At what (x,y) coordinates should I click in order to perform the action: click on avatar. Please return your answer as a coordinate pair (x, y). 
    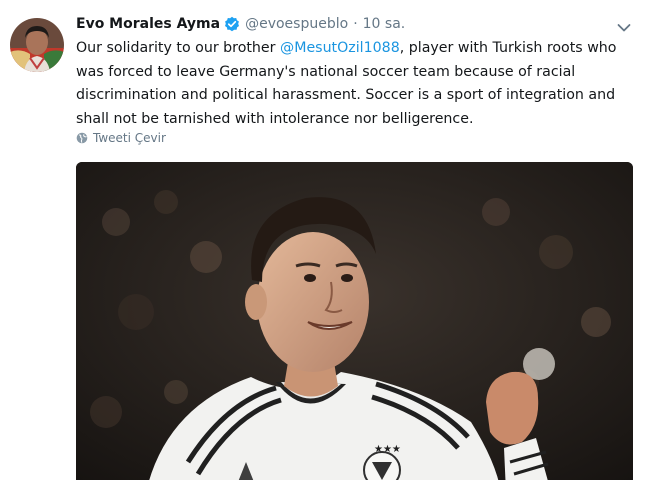
    Looking at the image, I should click on (37, 45).